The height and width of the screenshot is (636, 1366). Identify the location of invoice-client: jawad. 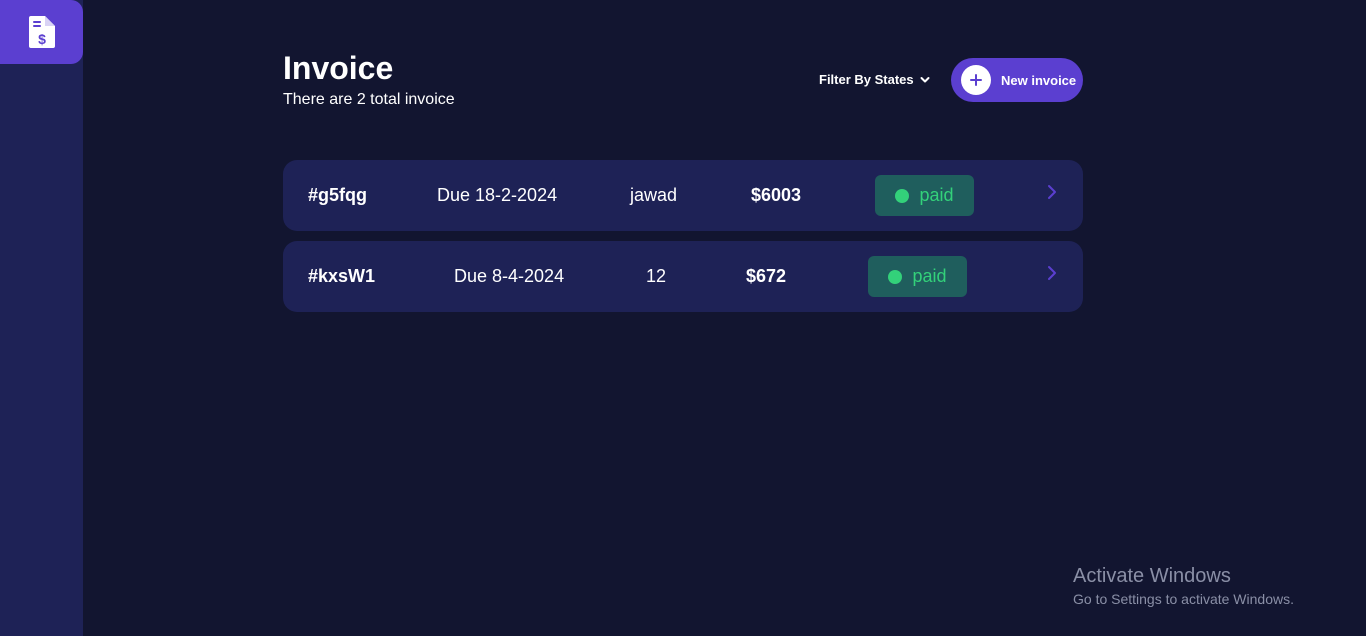
(654, 195).